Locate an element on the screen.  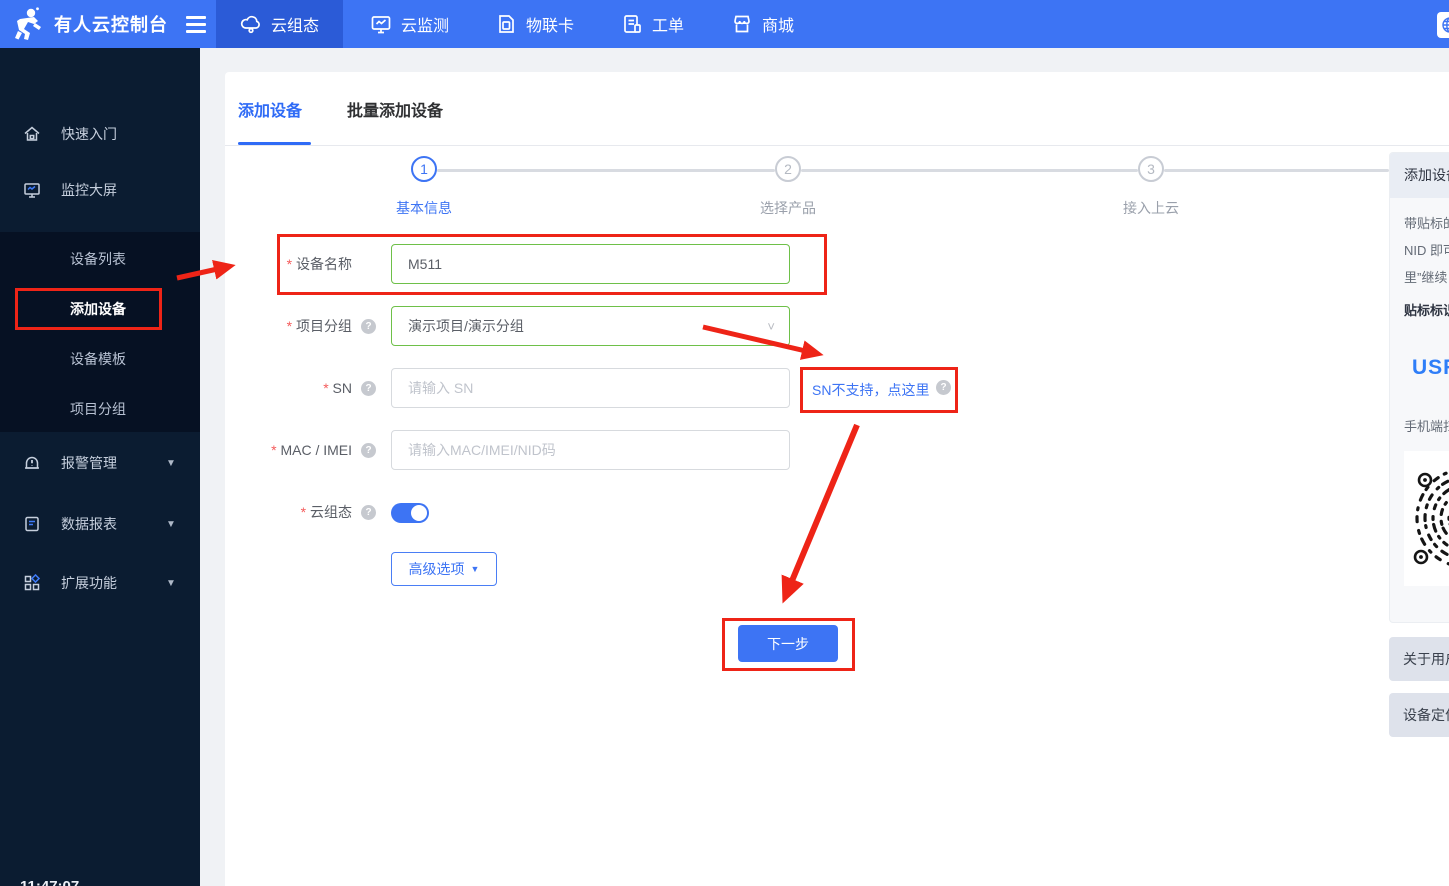
sn-input is located at coordinates (590, 388).